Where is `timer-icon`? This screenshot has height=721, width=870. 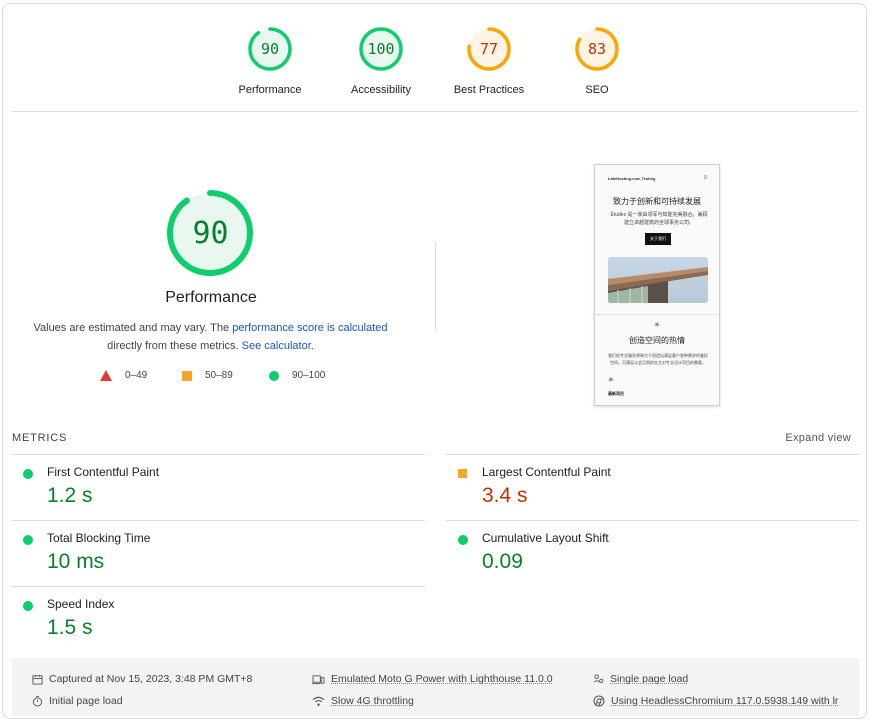
timer-icon is located at coordinates (37, 701).